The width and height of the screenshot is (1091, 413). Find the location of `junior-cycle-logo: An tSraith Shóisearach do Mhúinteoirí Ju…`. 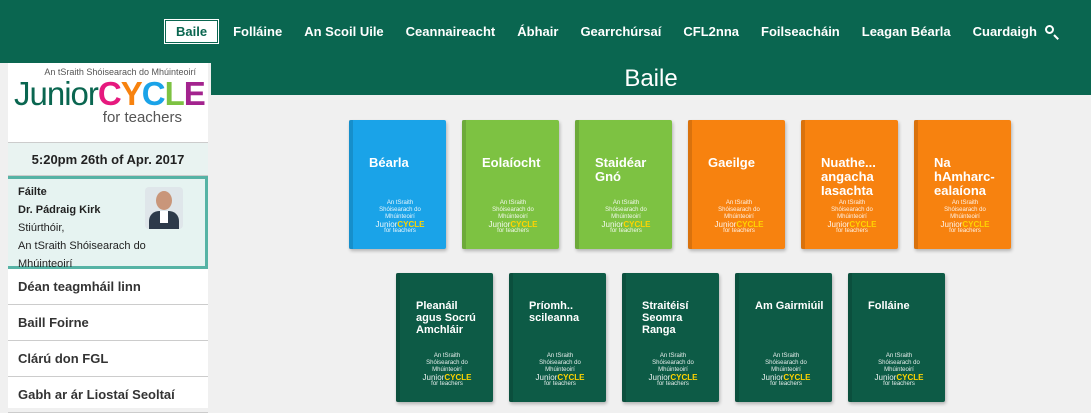

junior-cycle-logo: An tSraith Shóisearach do Mhúinteoirí Ju… is located at coordinates (108, 103).